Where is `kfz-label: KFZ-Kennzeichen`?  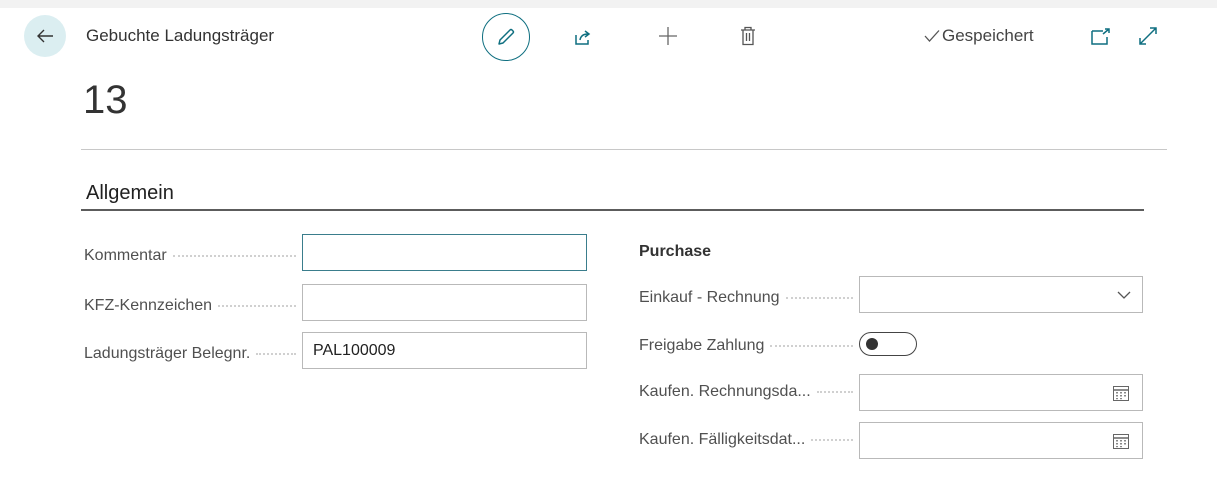 kfz-label: KFZ-Kennzeichen is located at coordinates (193, 306).